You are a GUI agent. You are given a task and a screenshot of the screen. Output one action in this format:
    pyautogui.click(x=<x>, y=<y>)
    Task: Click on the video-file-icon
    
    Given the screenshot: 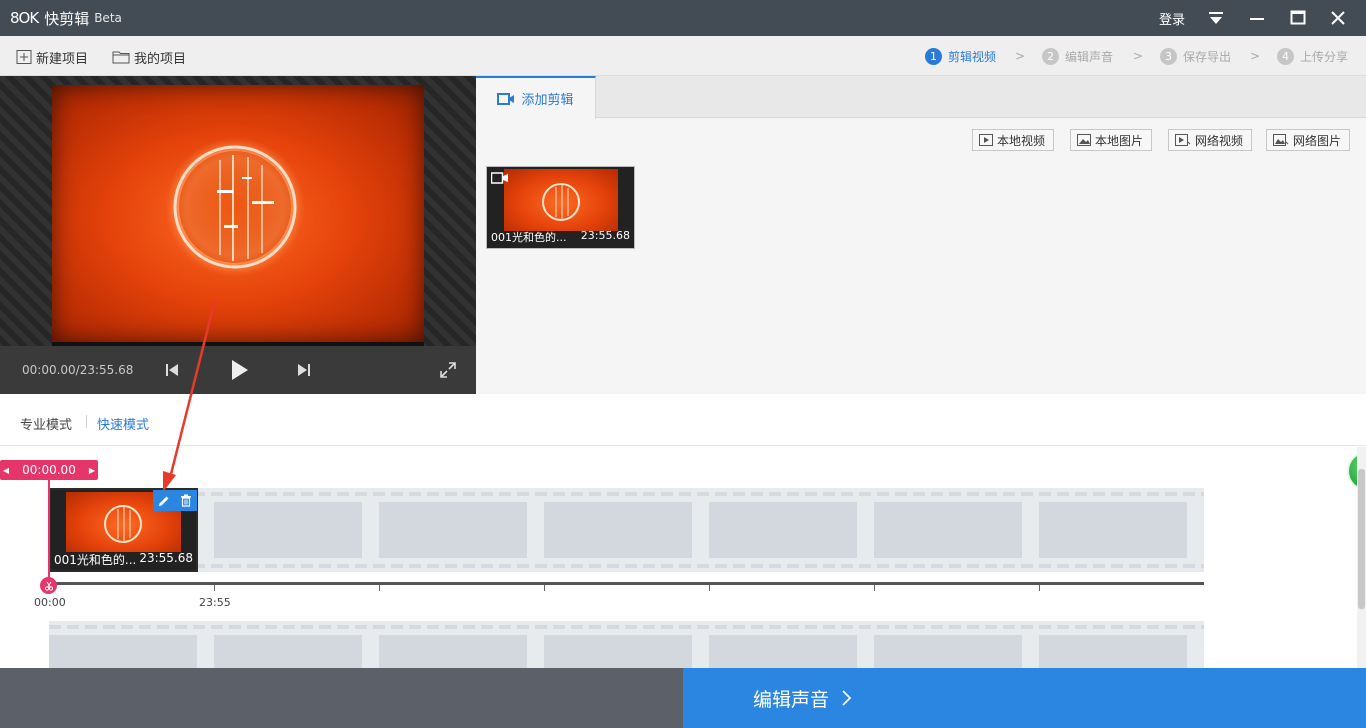 What is the action you would take?
    pyautogui.click(x=986, y=140)
    